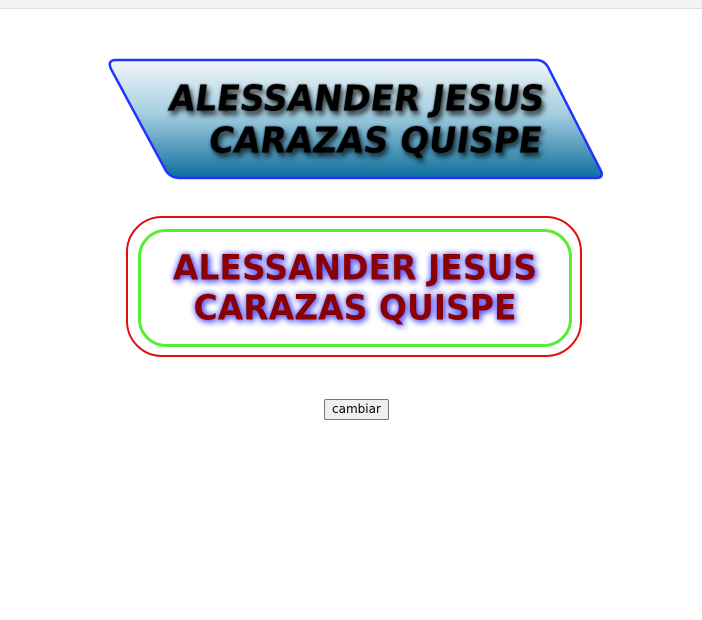 The width and height of the screenshot is (702, 620). I want to click on skewed-banner-line-2: CARAZAS QUISPE, so click(375, 141).